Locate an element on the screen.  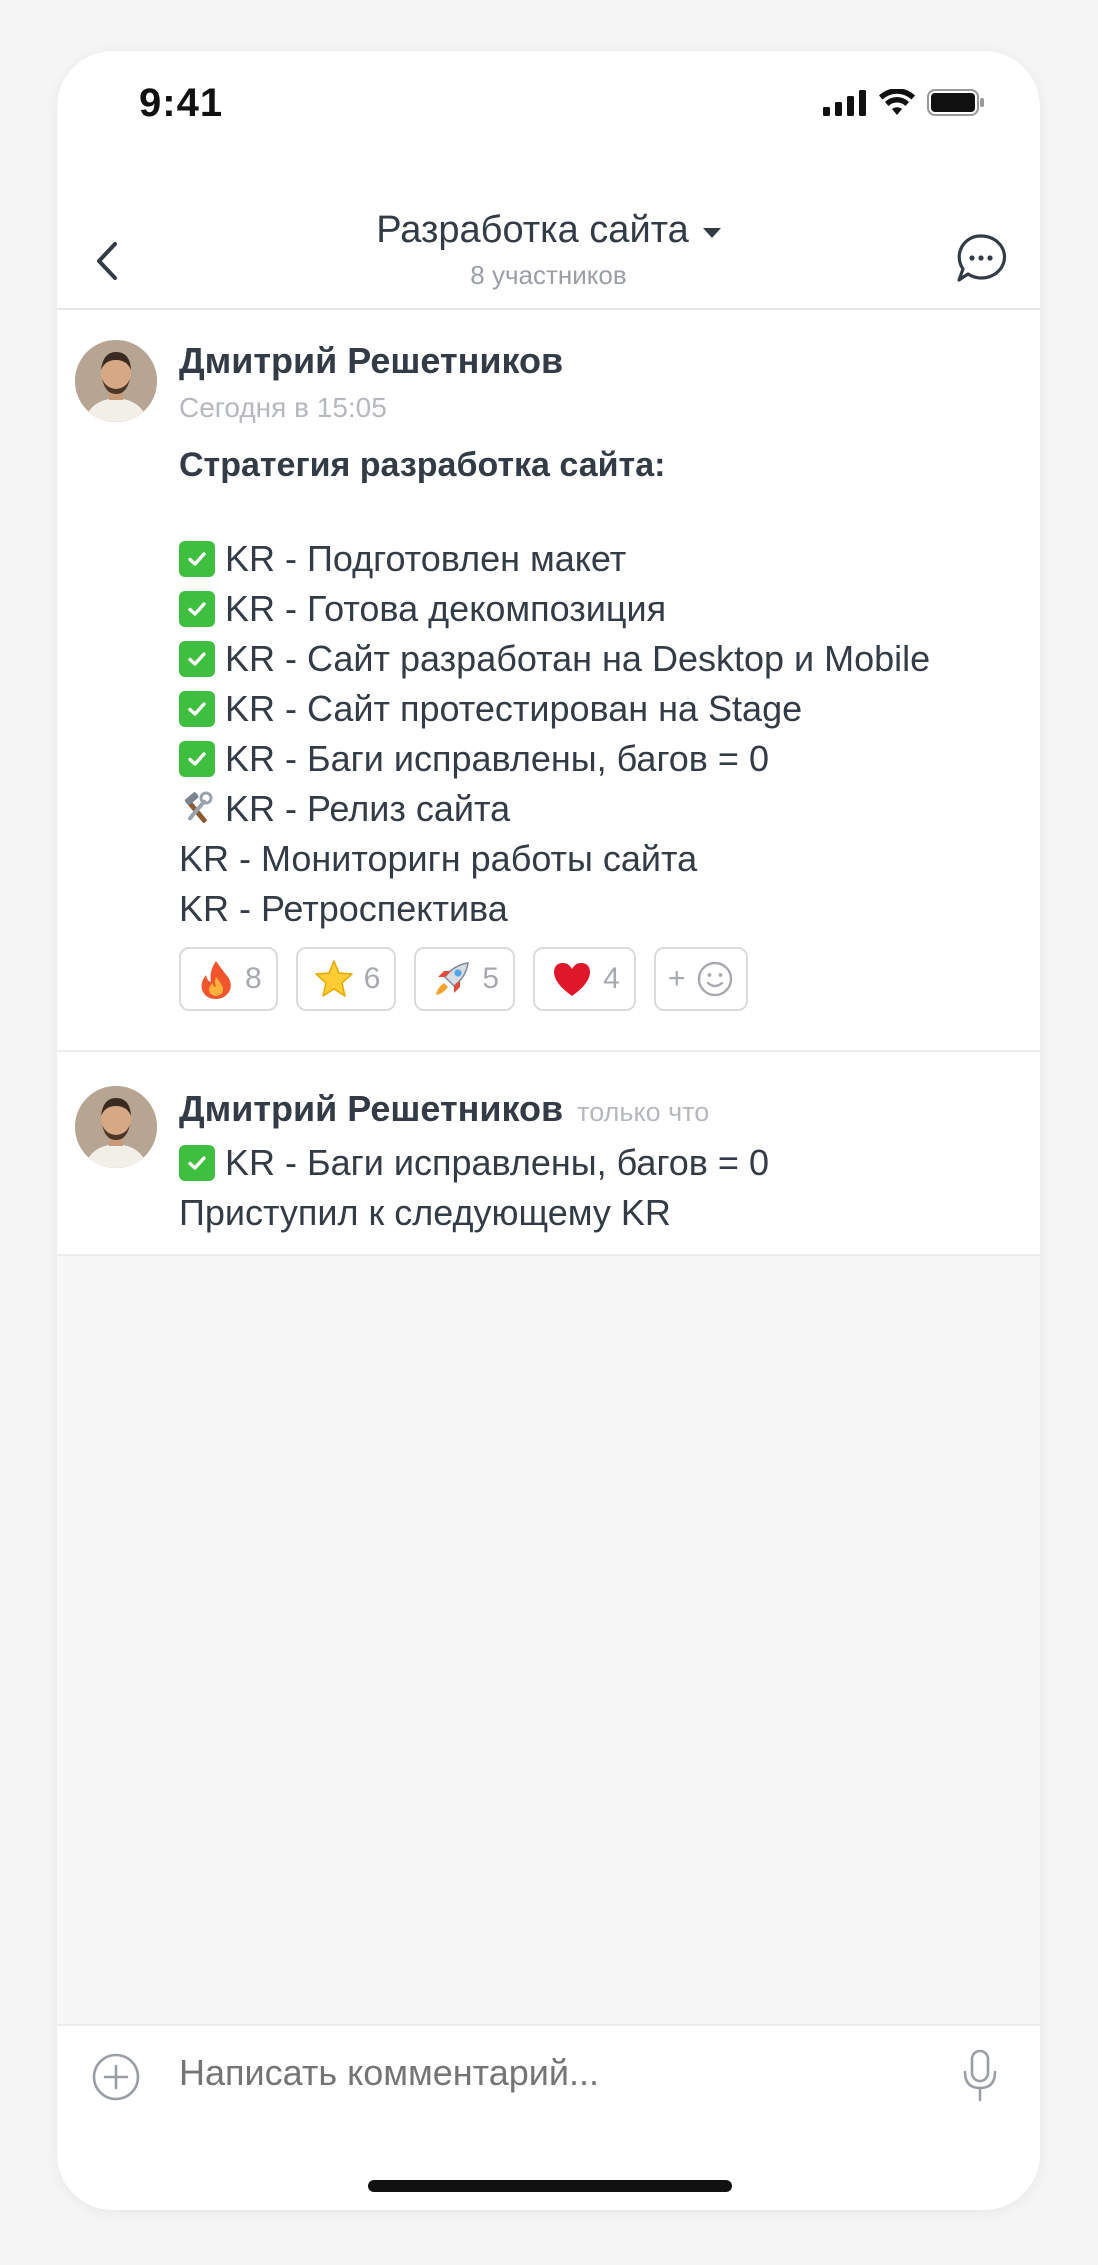
message-line-text: KR - Готова декомпозиция is located at coordinates (446, 608).